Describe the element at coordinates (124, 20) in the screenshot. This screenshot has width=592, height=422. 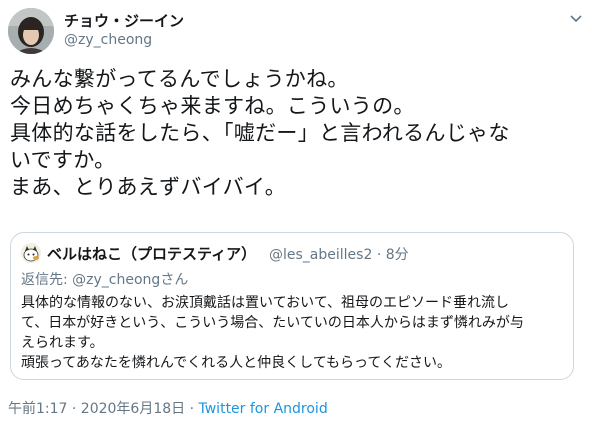
I see `author-display-name: チョウ・ジーイン` at that location.